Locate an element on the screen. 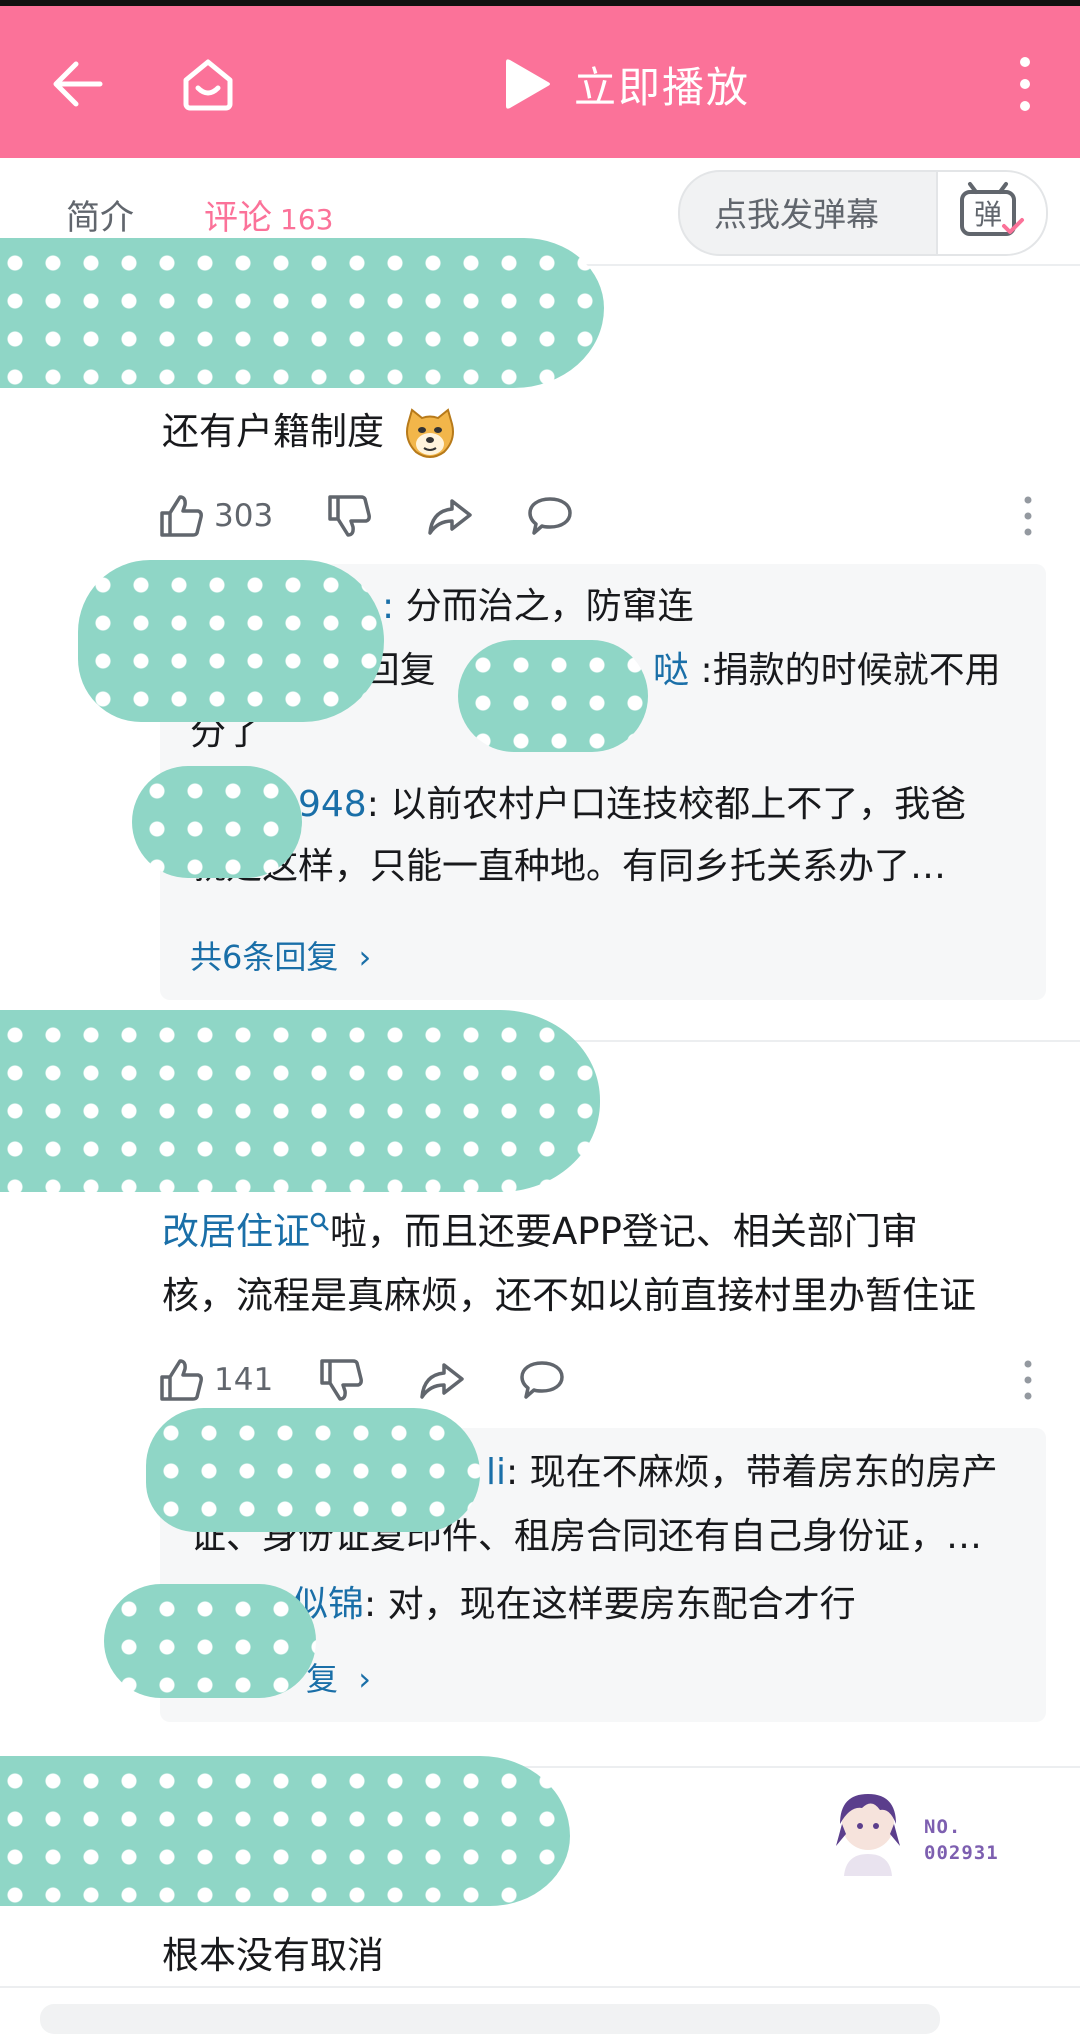  danmaku-toggle-button: 弹 is located at coordinates (991, 213).